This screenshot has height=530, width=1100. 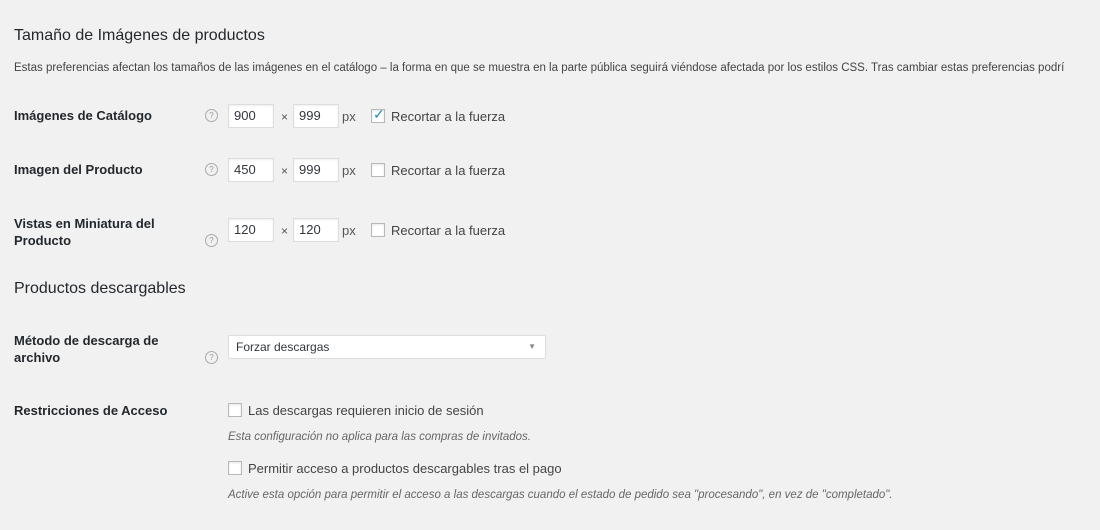 What do you see at coordinates (378, 170) in the screenshot?
I see `product-crop-checkbox` at bounding box center [378, 170].